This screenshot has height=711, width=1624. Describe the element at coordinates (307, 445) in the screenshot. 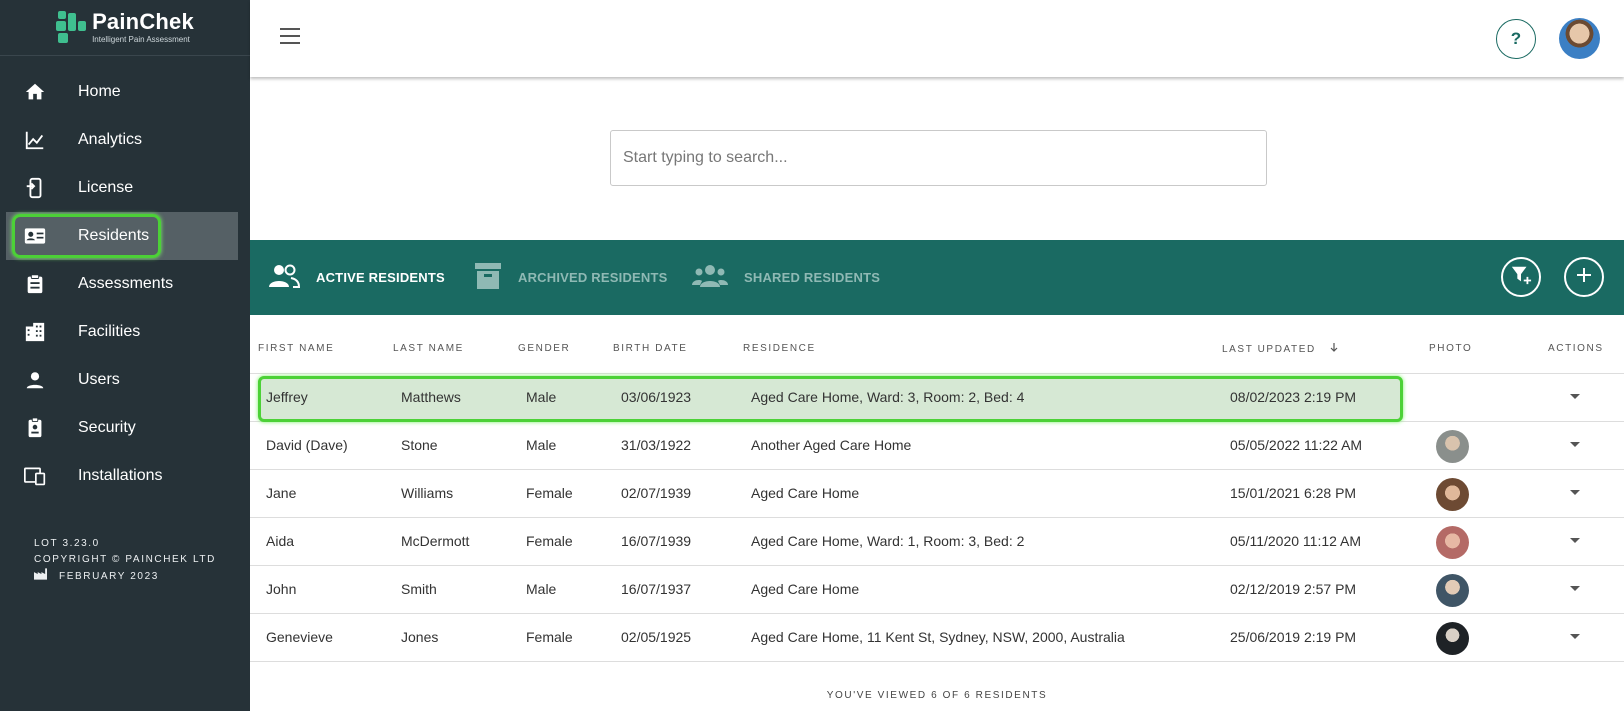

I see `cell-first: David (Dave)` at that location.